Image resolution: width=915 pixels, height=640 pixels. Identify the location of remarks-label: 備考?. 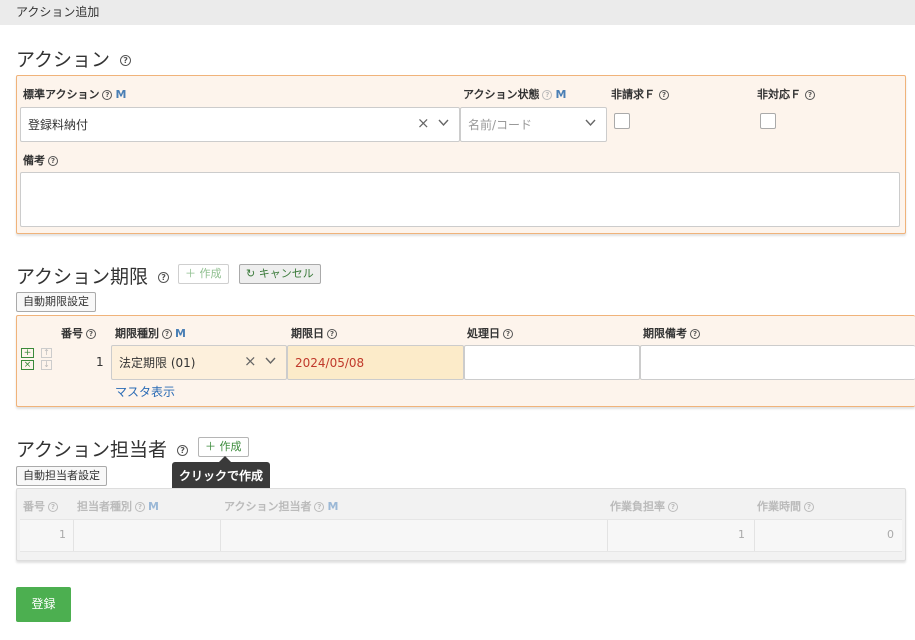
(40, 160).